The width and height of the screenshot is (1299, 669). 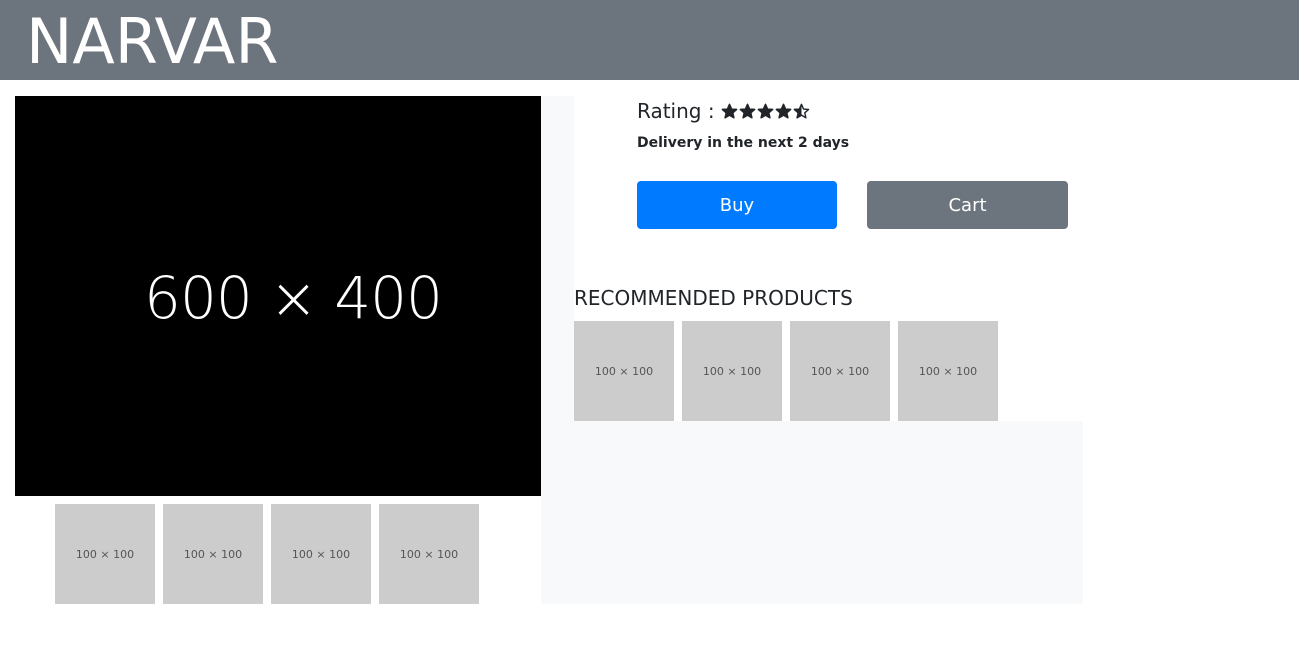 I want to click on rating-stars, so click(x=766, y=111).